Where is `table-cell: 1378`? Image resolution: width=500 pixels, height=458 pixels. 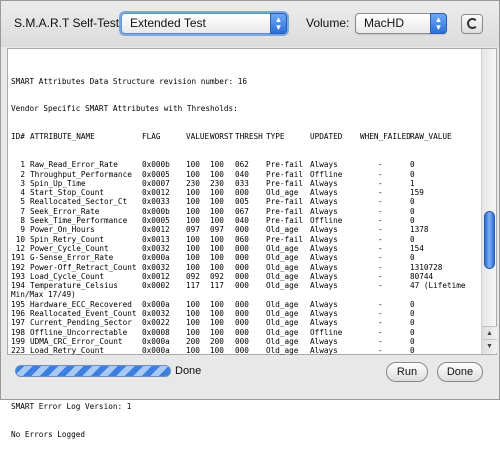 table-cell: 1378 is located at coordinates (419, 230).